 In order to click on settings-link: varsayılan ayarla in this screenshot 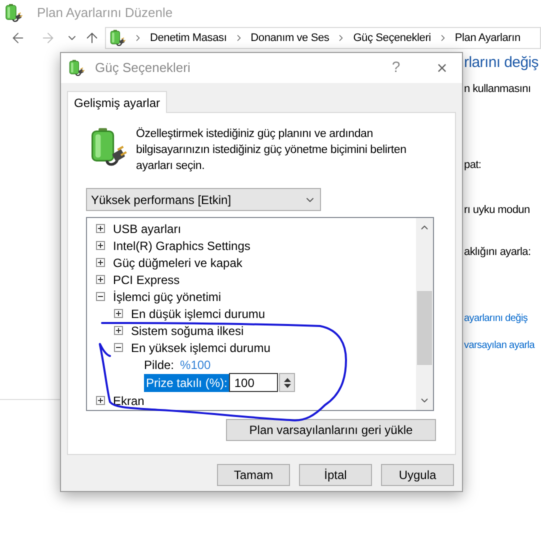, I will do `click(502, 345)`.